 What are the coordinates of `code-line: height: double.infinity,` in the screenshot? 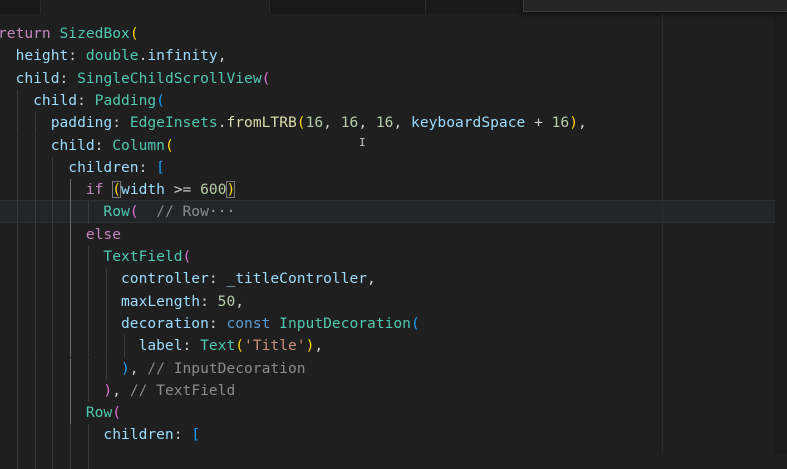 It's located at (113, 56).